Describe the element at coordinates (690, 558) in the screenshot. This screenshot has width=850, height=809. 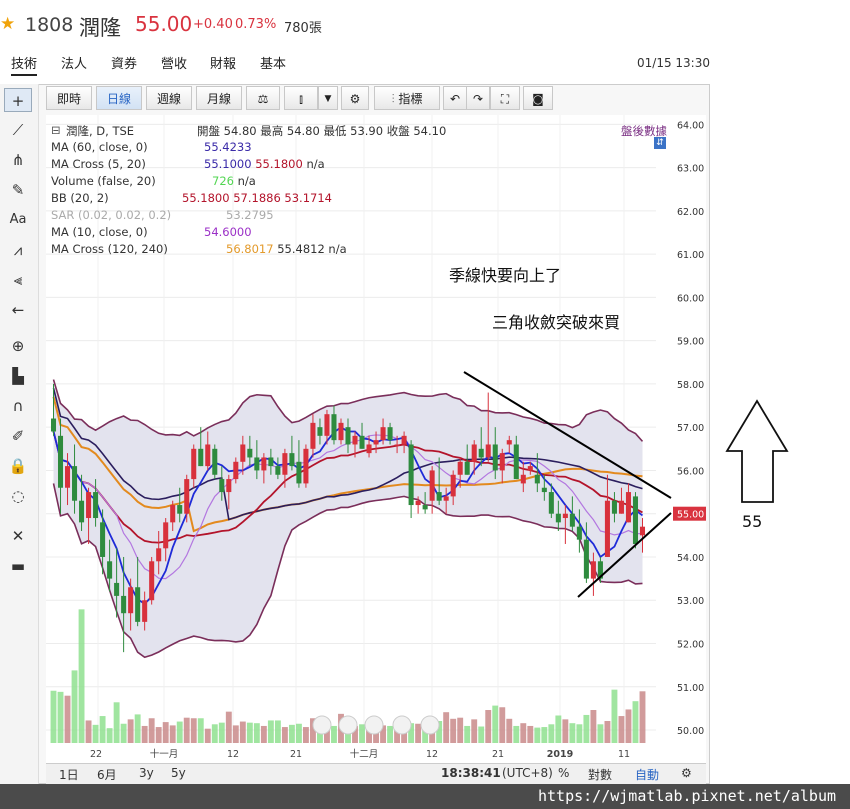
I see `price-tick-label: 54.00` at that location.